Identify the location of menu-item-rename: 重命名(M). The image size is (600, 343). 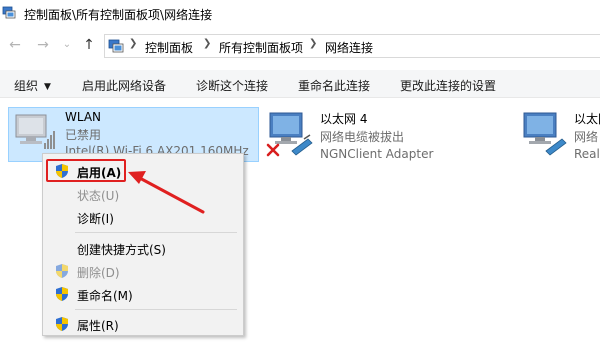
(143, 294).